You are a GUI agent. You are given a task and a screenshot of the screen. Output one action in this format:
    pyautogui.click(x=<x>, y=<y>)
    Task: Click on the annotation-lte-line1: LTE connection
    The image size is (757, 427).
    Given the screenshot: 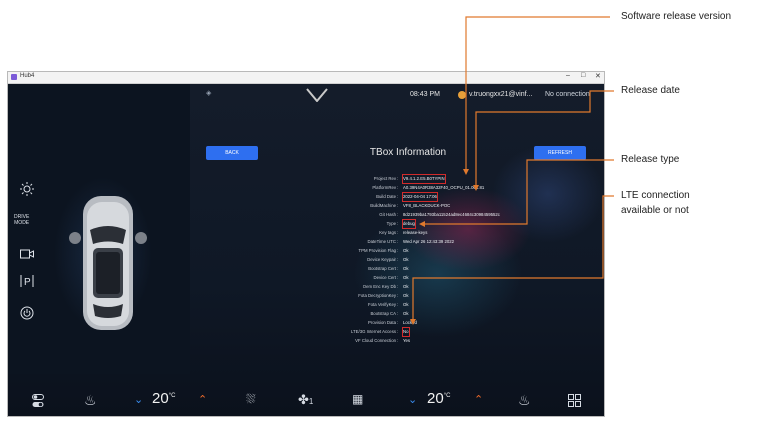 What is the action you would take?
    pyautogui.click(x=655, y=195)
    